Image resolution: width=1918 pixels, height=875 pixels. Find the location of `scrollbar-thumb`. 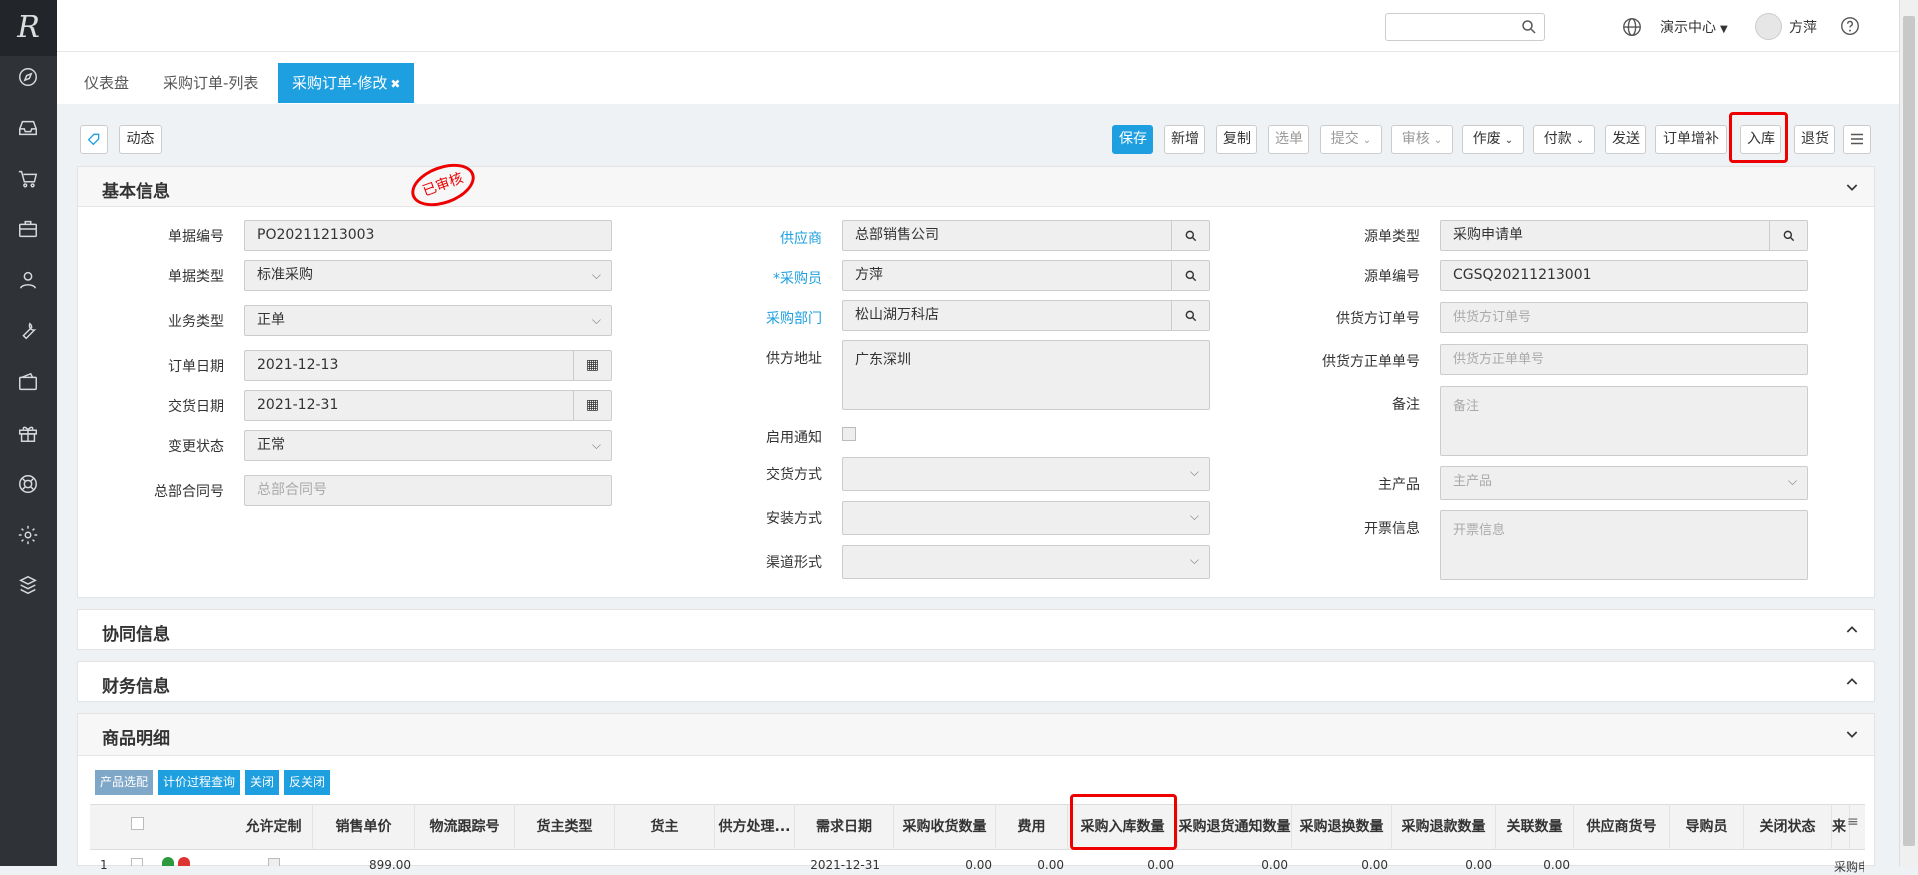

scrollbar-thumb is located at coordinates (1909, 431).